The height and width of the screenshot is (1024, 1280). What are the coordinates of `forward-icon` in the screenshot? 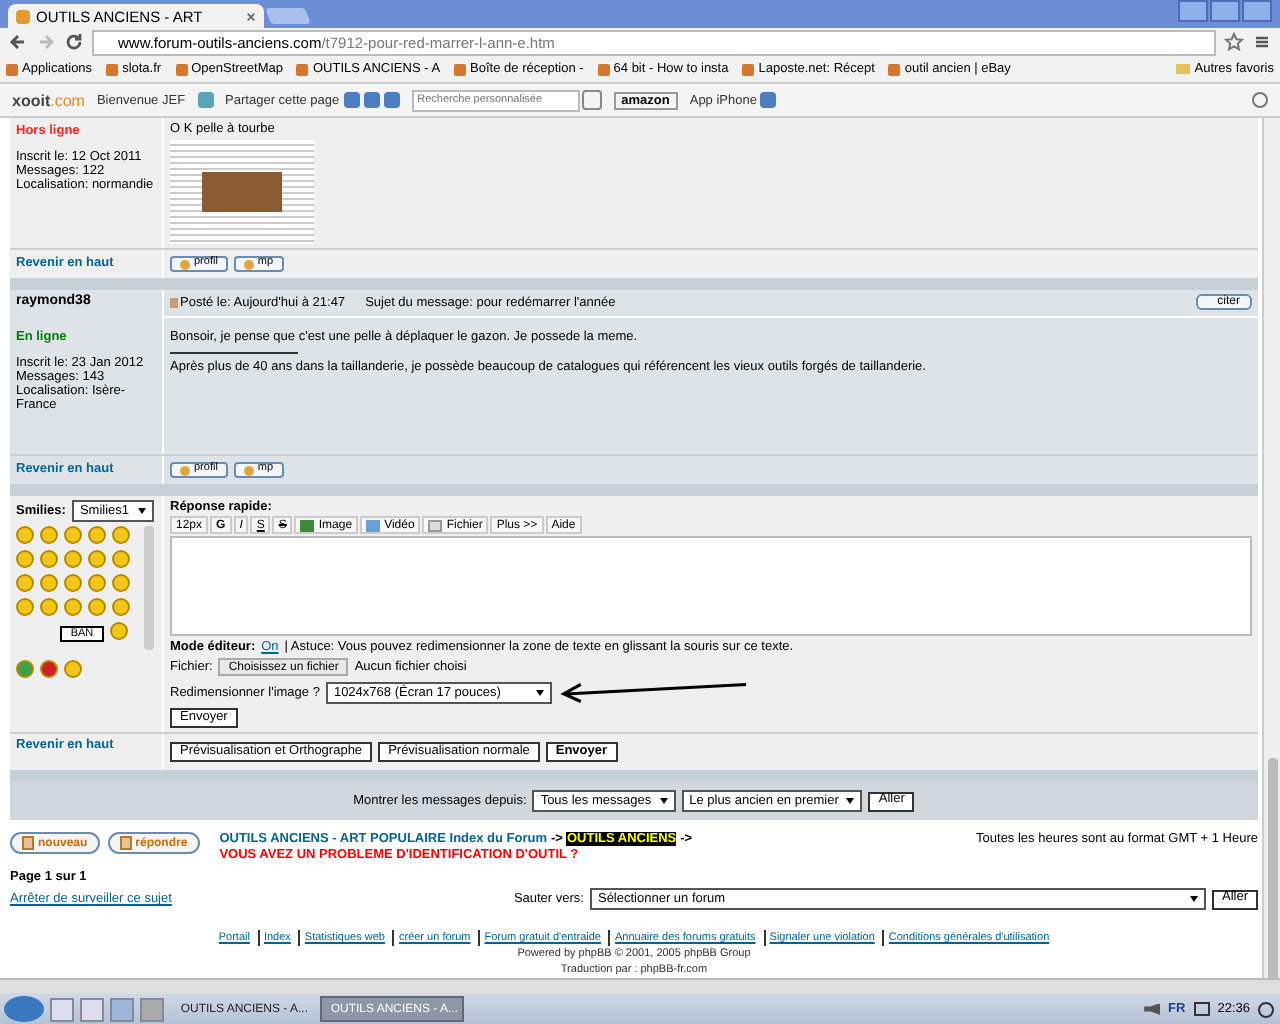 It's located at (46, 42).